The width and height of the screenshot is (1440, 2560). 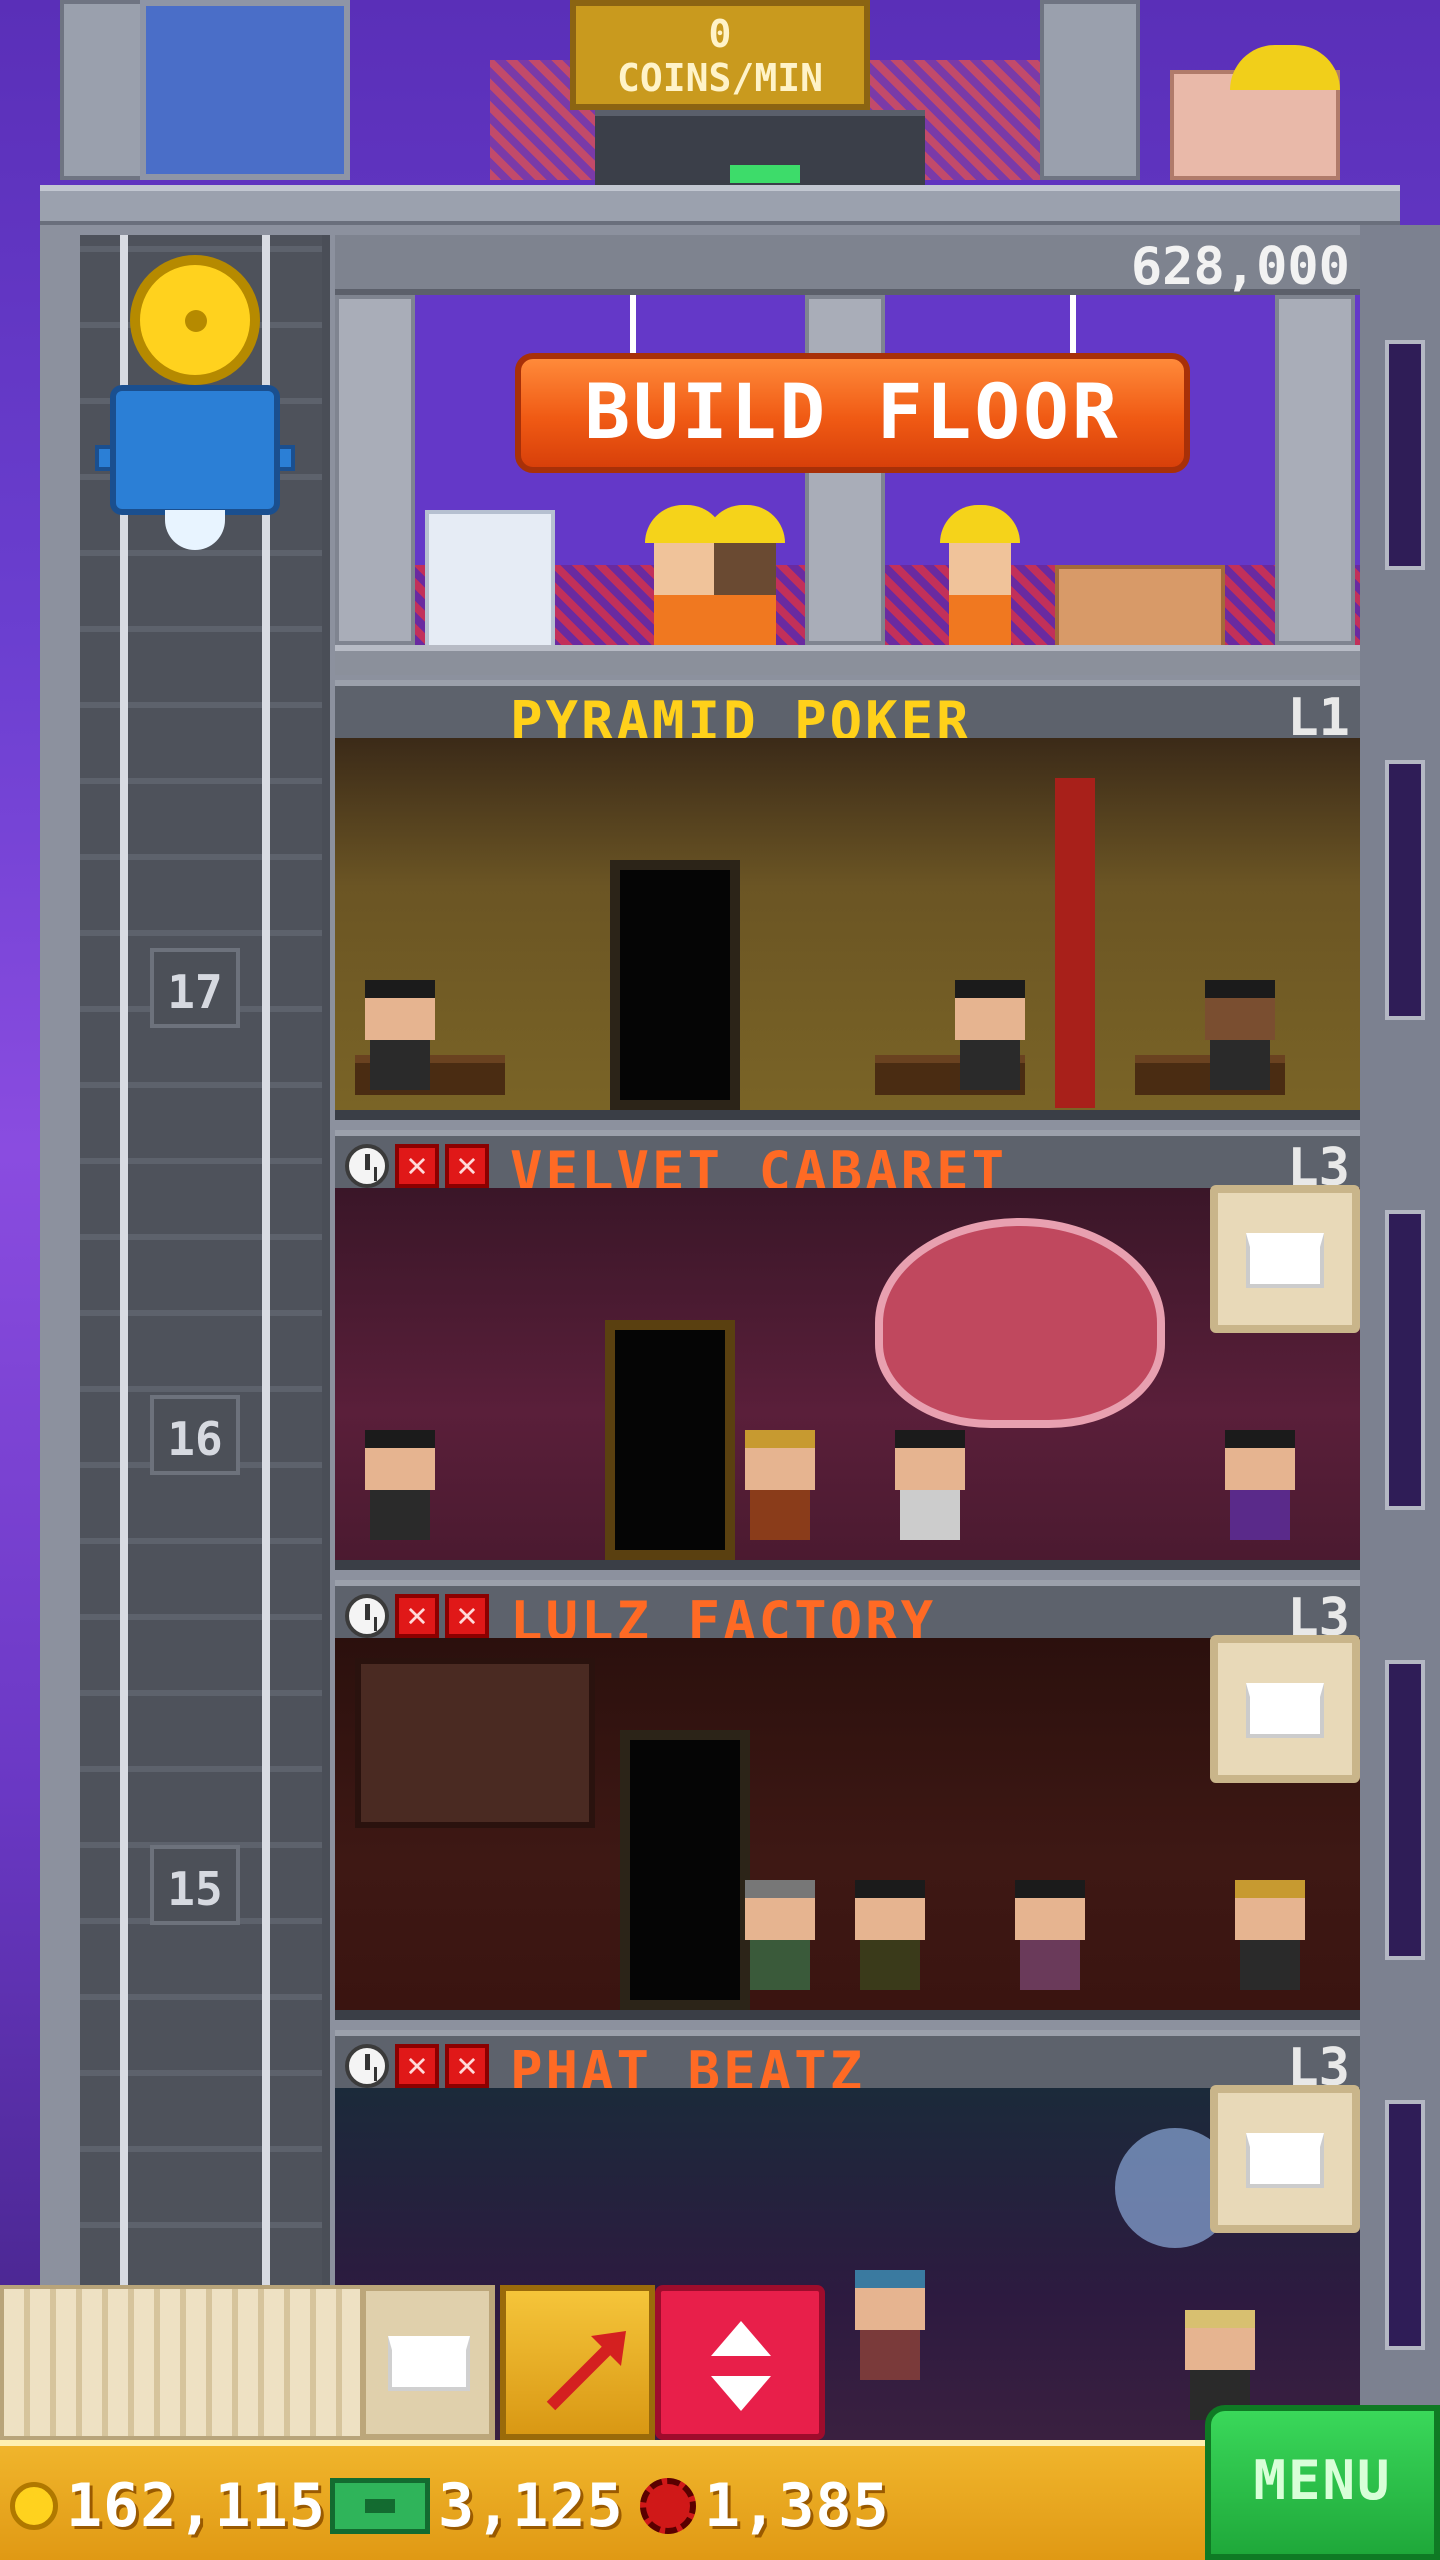 What do you see at coordinates (475, 1743) in the screenshot?
I see `wall-poster` at bounding box center [475, 1743].